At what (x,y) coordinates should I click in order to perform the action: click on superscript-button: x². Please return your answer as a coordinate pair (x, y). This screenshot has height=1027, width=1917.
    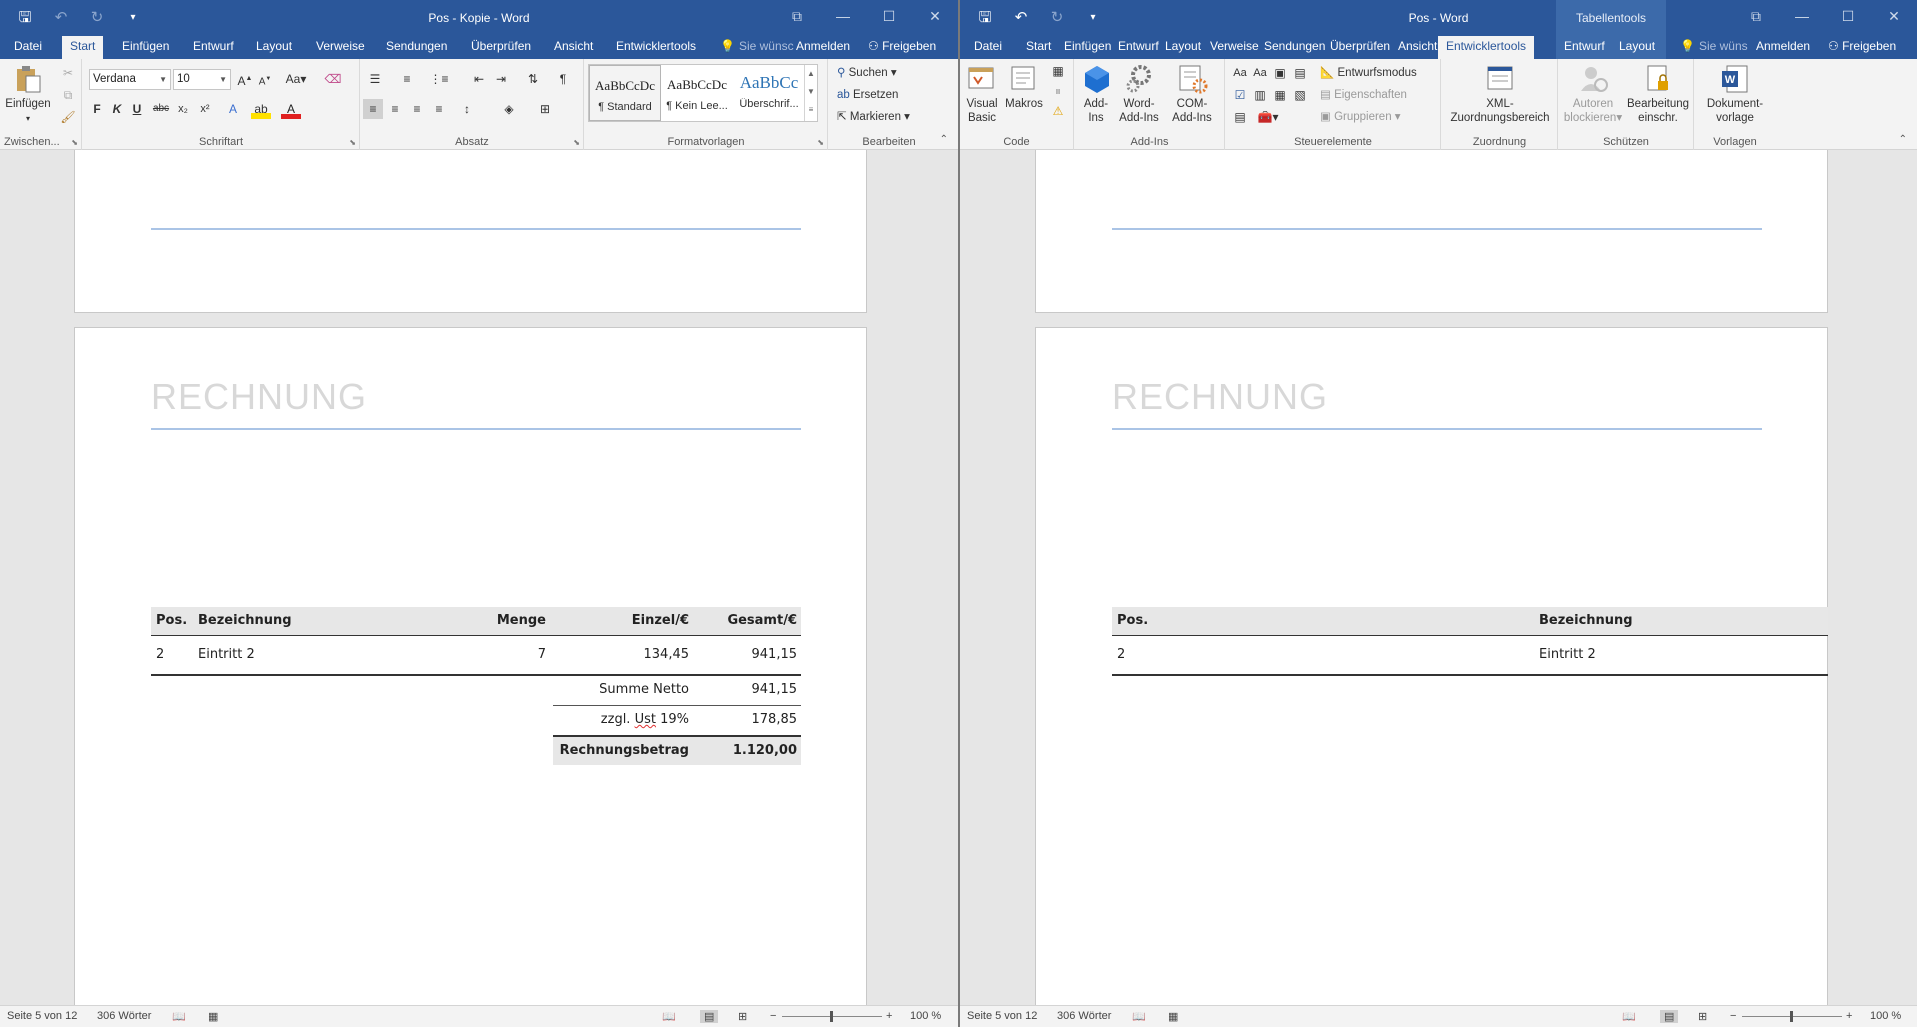
    Looking at the image, I should click on (205, 109).